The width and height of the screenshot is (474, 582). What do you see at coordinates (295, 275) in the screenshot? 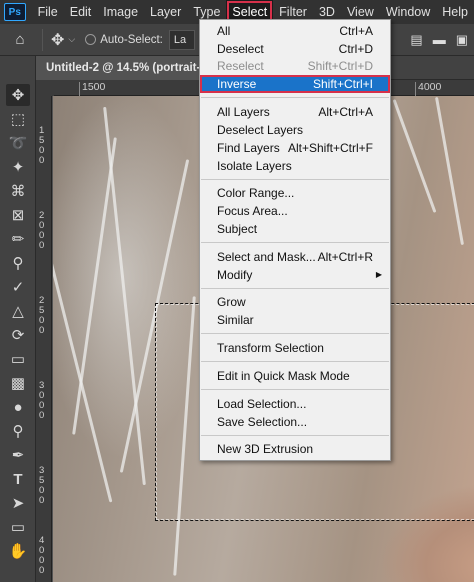
I see `menu-item-modify: Modify ▶` at bounding box center [295, 275].